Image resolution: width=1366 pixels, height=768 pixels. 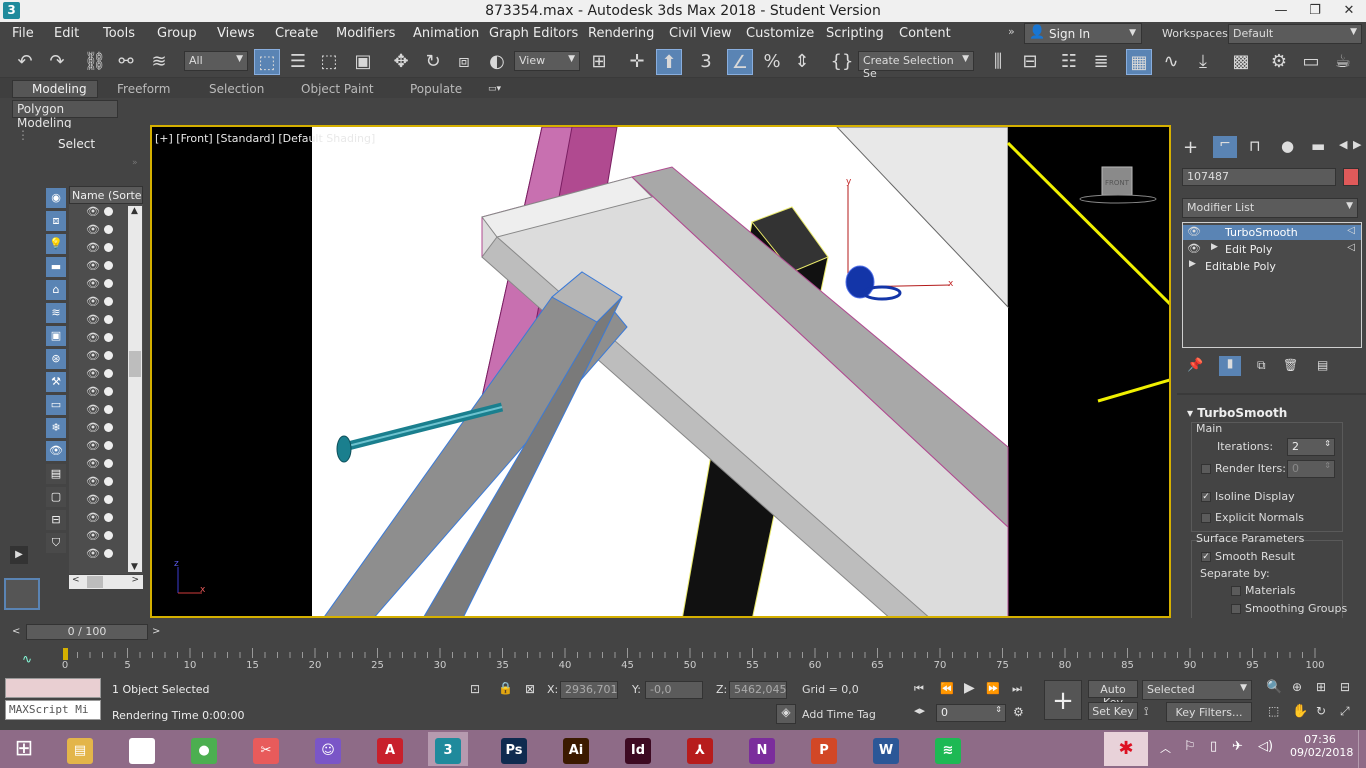 I want to click on menu-animation: Animation, so click(x=446, y=33).